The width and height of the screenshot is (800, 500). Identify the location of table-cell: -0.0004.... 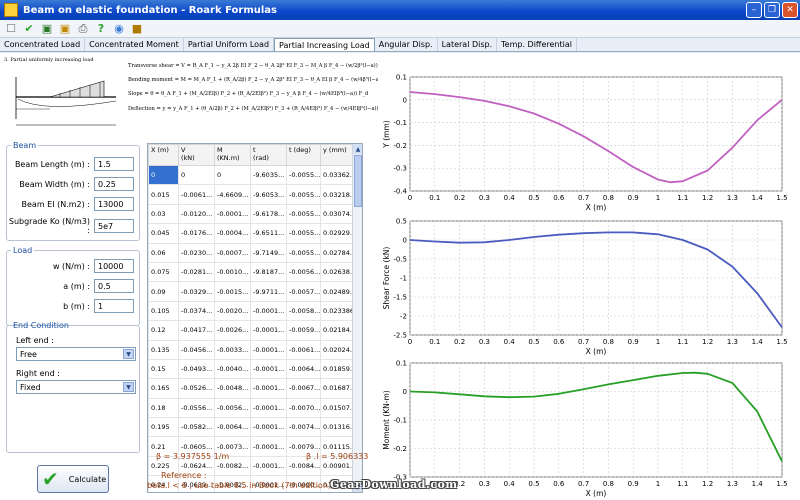
(232, 233).